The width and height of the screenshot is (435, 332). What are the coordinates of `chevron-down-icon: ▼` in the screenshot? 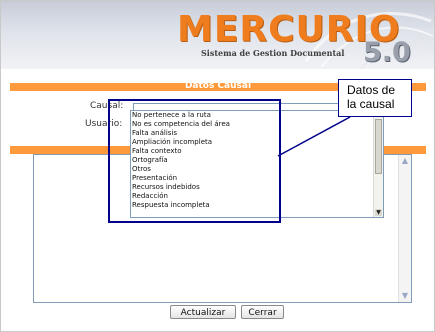 It's located at (378, 212).